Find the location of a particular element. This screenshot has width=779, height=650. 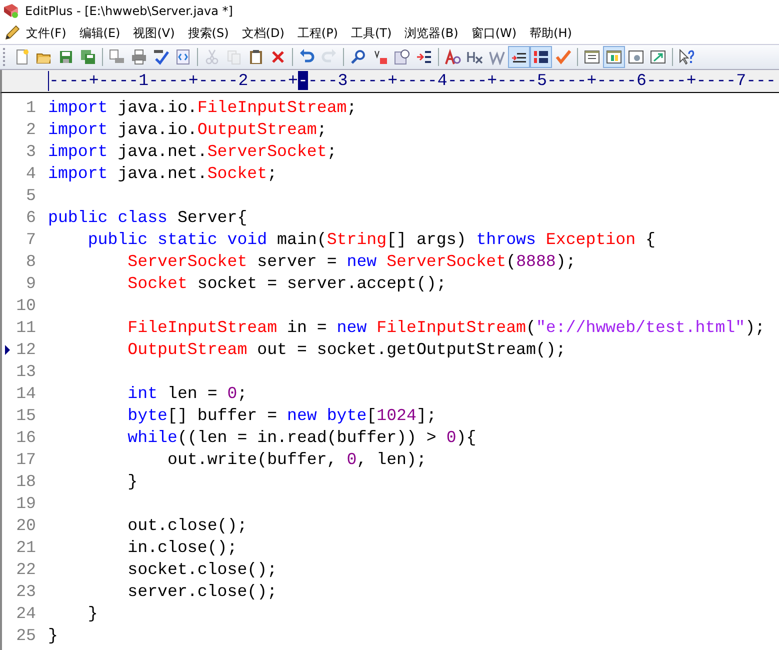

line-number: 4 is located at coordinates (31, 173).